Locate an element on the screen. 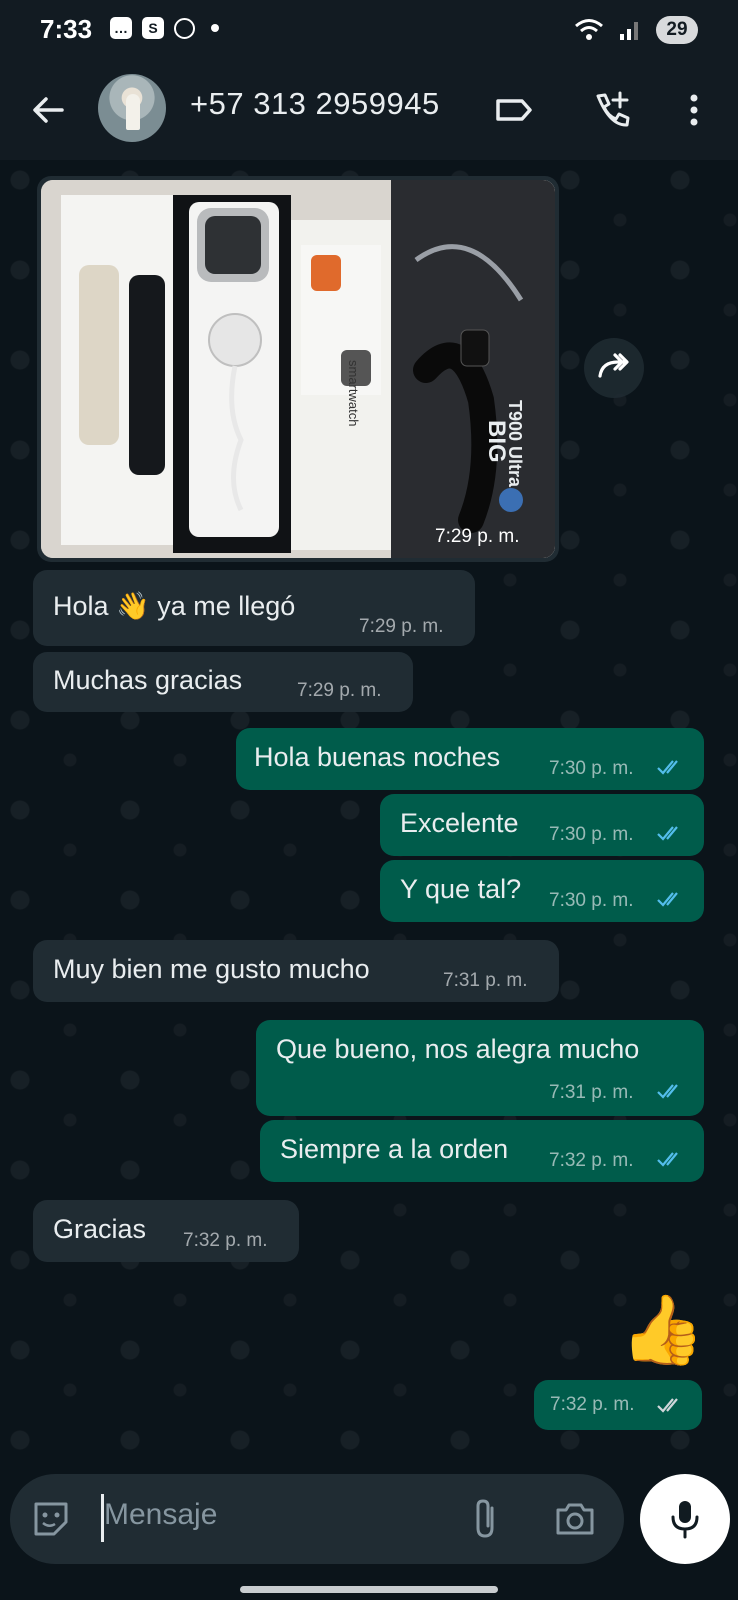  message-incoming: Hola 👋 ya me llegó 7:29 p. m. is located at coordinates (254, 608).